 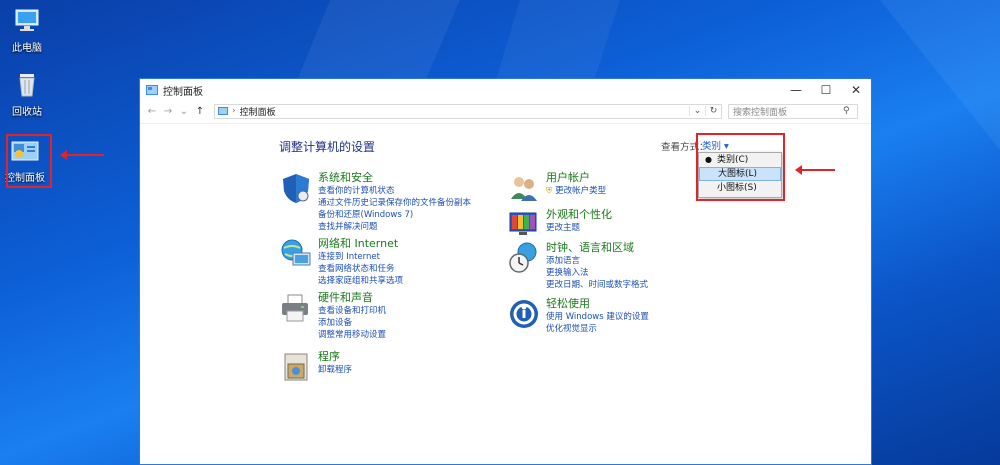 What do you see at coordinates (856, 90) in the screenshot?
I see `close-button: ✕` at bounding box center [856, 90].